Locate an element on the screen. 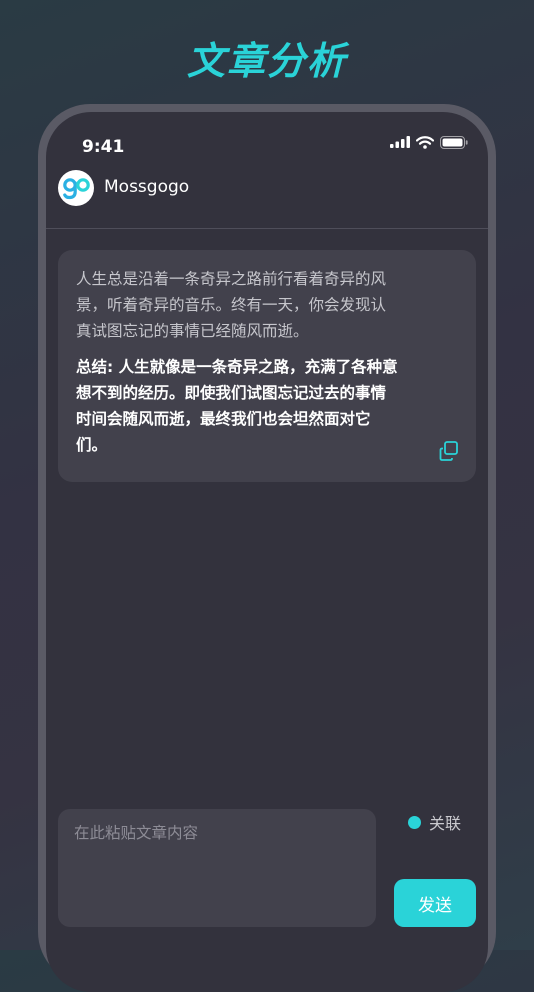 The image size is (534, 992). status-time: 9:41 is located at coordinates (103, 147).